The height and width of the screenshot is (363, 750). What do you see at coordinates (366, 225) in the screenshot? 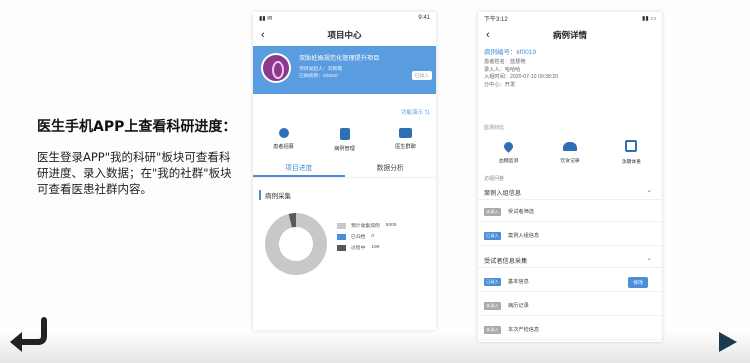
I see `legend-row: 预计收集病例 5000` at bounding box center [366, 225].